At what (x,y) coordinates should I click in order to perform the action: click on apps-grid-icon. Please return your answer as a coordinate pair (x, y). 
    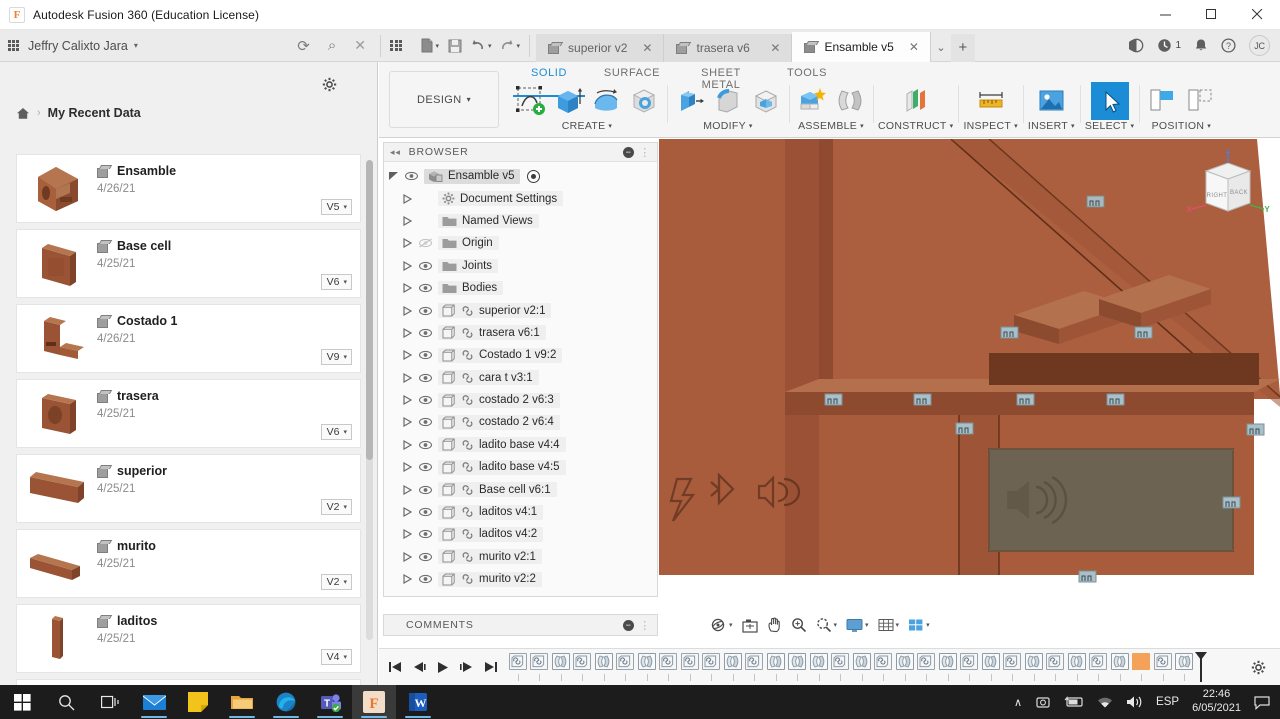
    Looking at the image, I should click on (401, 46).